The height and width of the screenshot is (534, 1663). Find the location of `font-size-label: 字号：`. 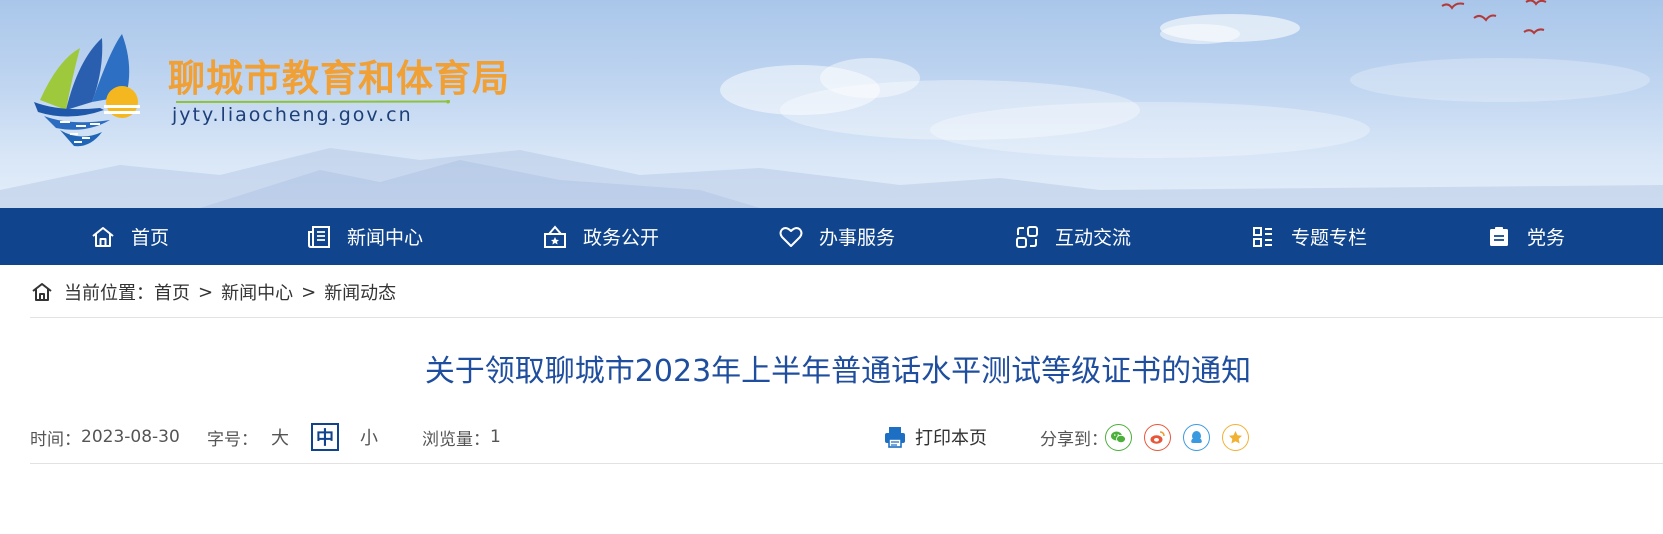

font-size-label: 字号： is located at coordinates (232, 439).